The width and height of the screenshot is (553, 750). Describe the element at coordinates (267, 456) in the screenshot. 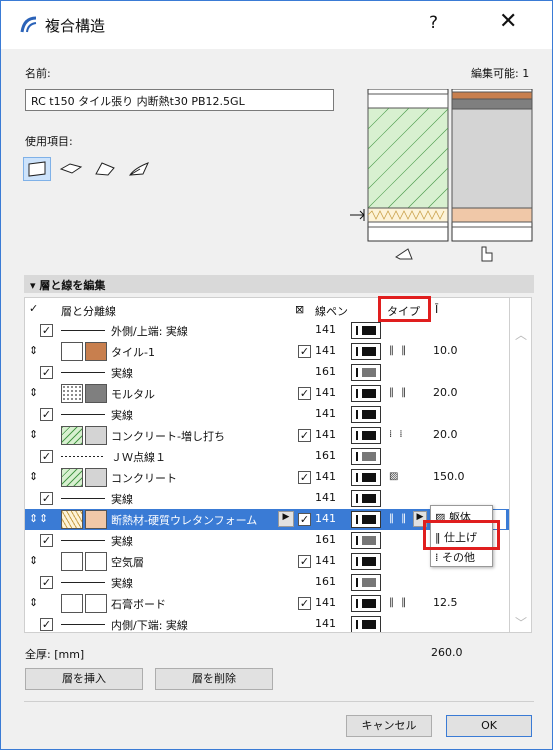

I see `separator-row: ✓ ＪＷ点線１ 161` at that location.